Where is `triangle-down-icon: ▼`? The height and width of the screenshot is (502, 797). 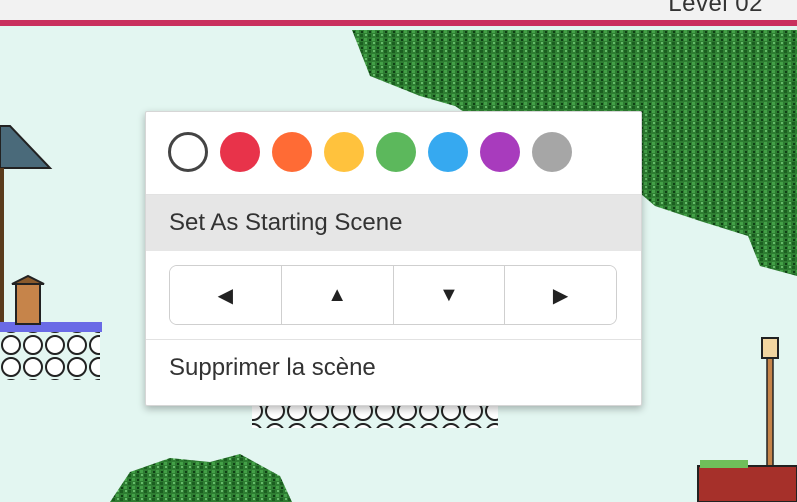
triangle-down-icon: ▼ is located at coordinates (448, 294).